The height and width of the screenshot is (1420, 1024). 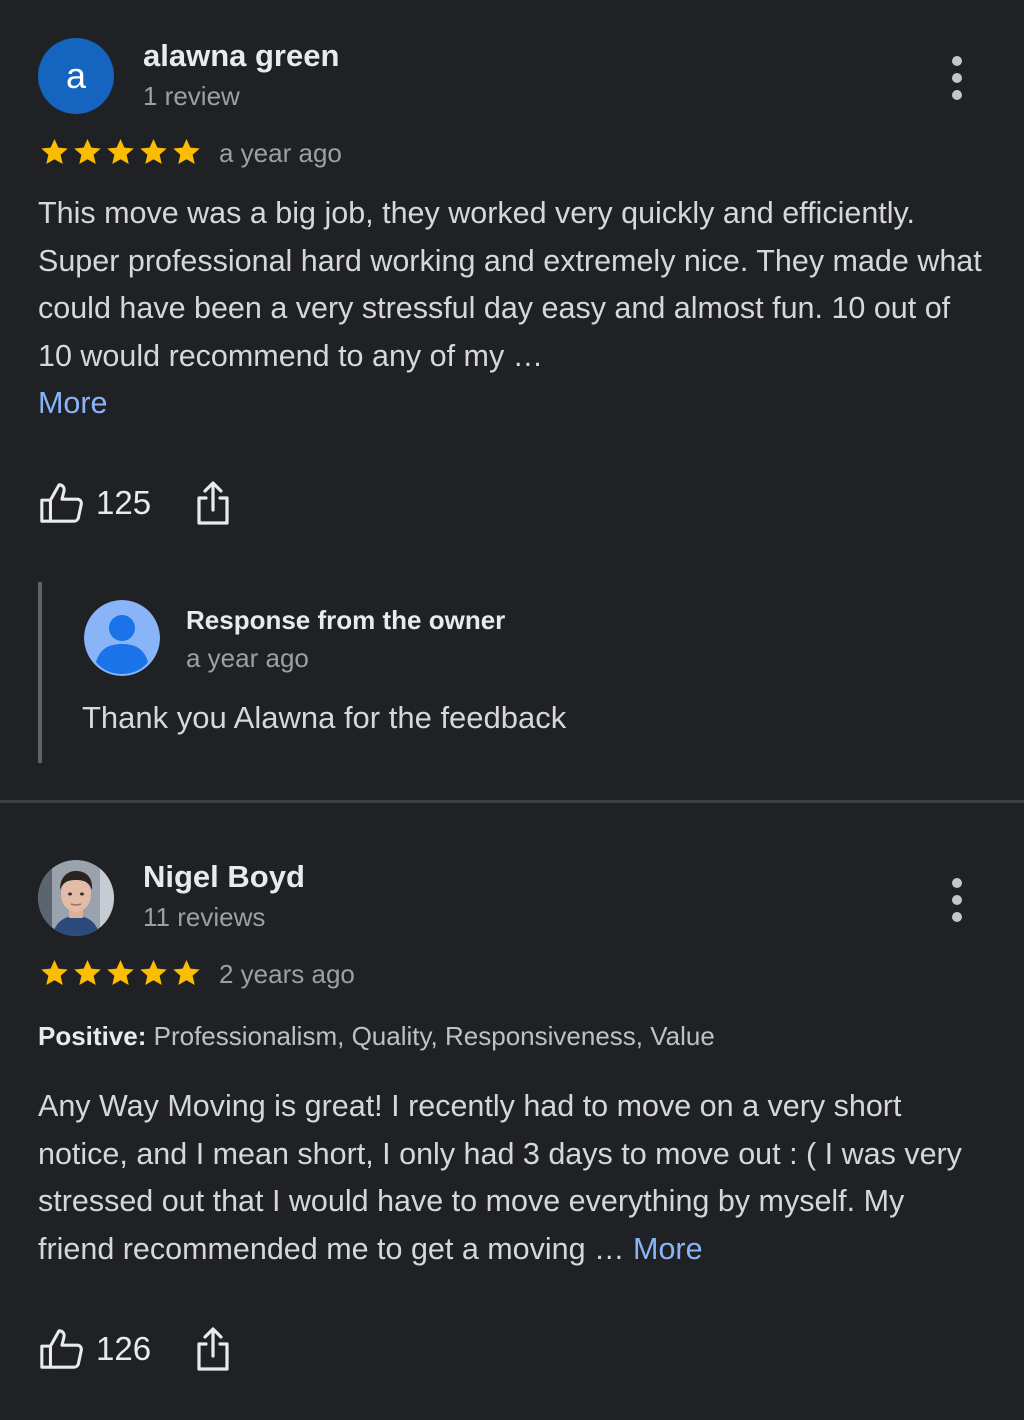 I want to click on reviewer-review-count: 1 review, so click(x=191, y=96).